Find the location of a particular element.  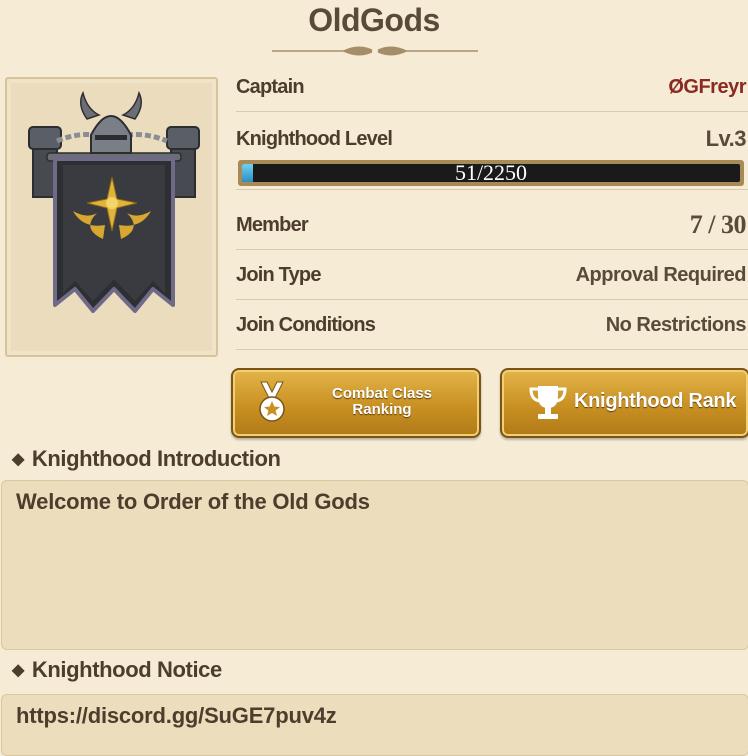

progress-text: 51/2250 is located at coordinates (491, 172).